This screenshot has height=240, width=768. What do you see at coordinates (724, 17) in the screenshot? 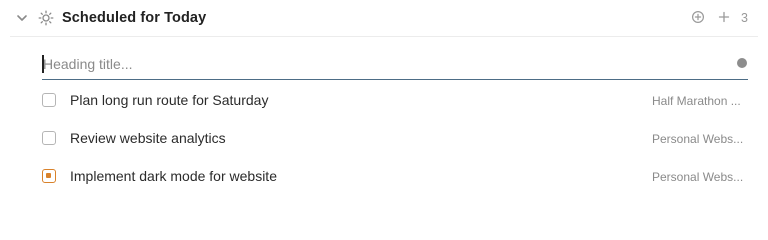
I see `plus-icon` at bounding box center [724, 17].